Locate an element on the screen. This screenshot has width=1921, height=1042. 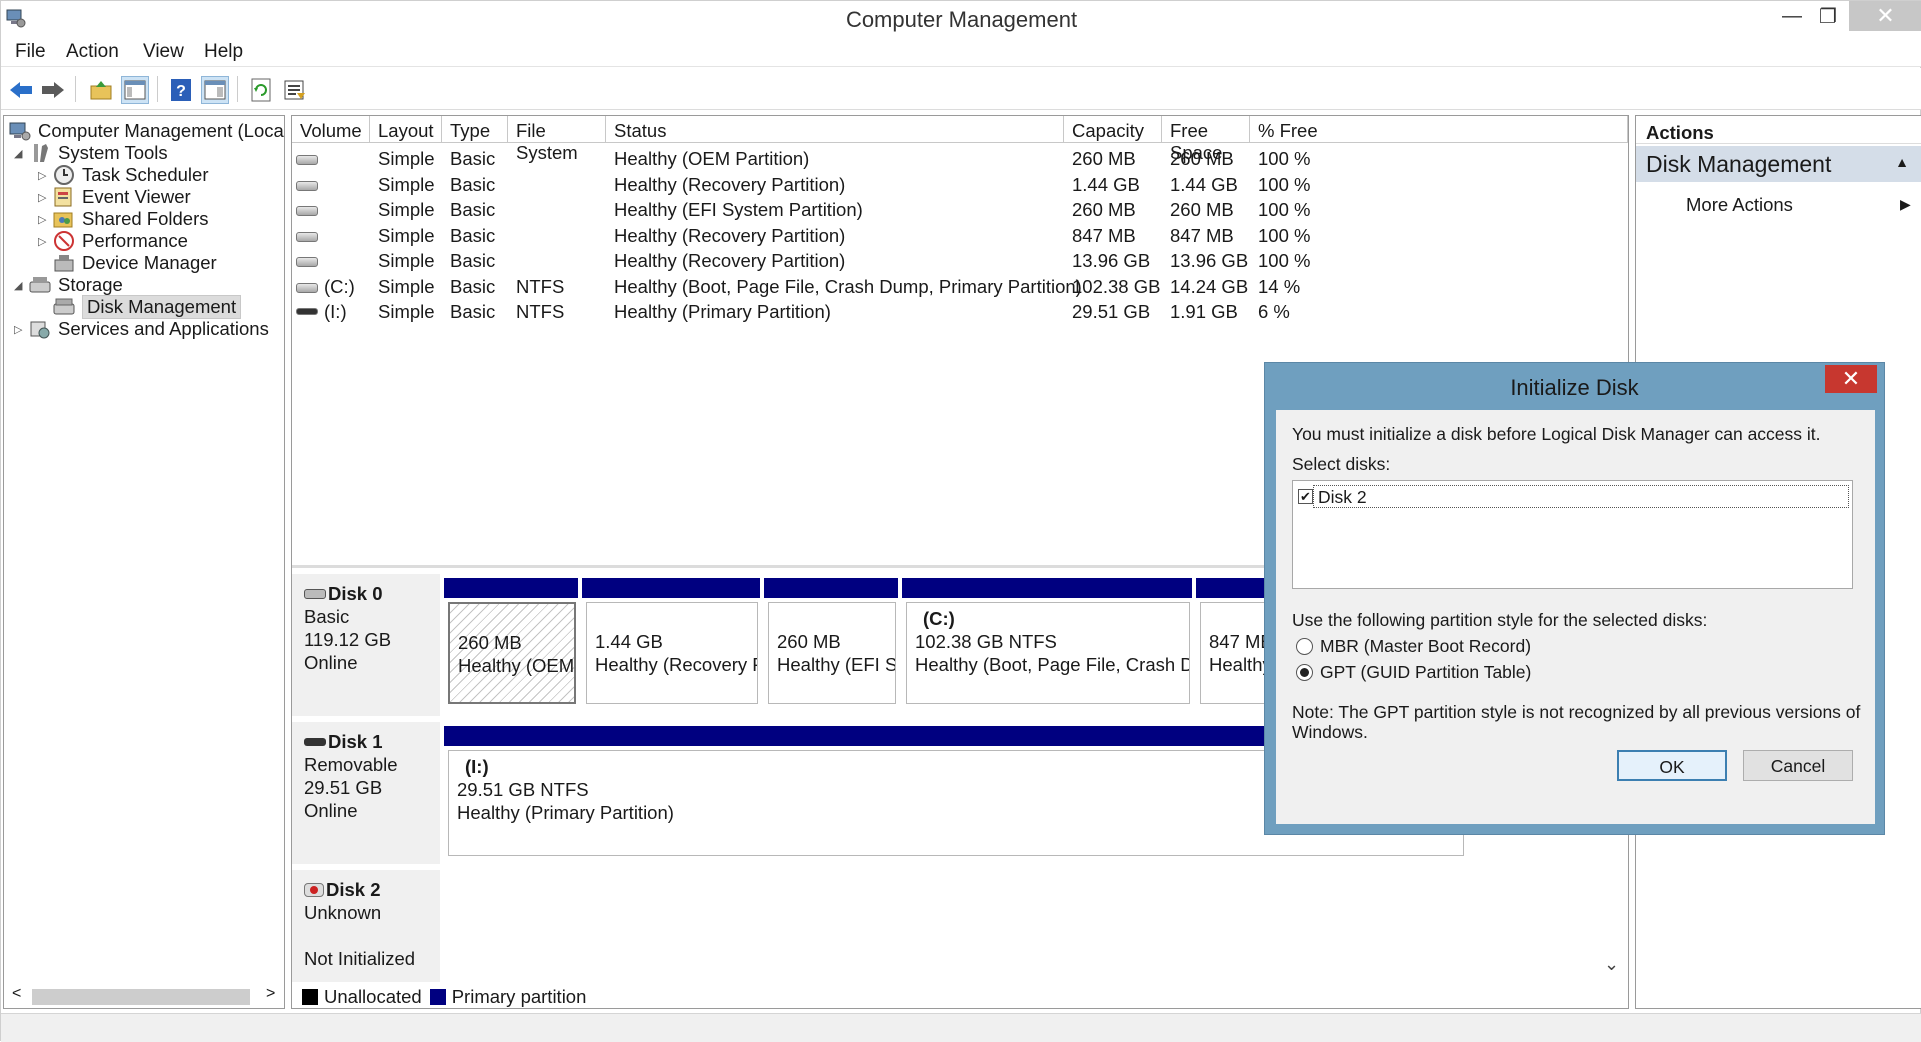
toolbar: ? is located at coordinates (961, 89).